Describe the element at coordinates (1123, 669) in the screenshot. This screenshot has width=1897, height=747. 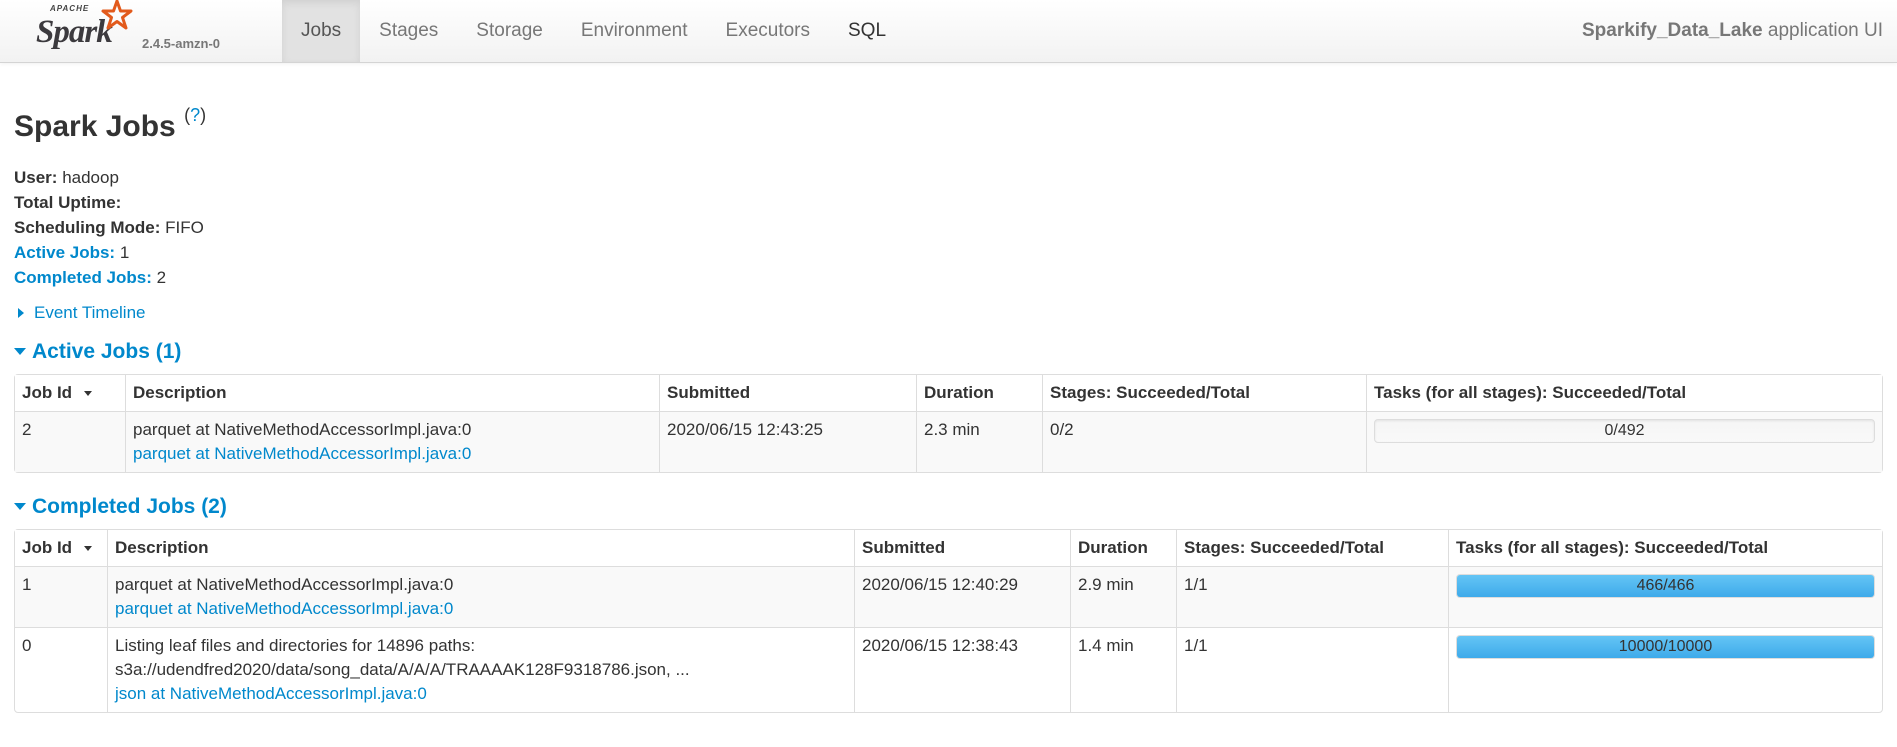
I see `duration-cell: 1.4 min` at that location.